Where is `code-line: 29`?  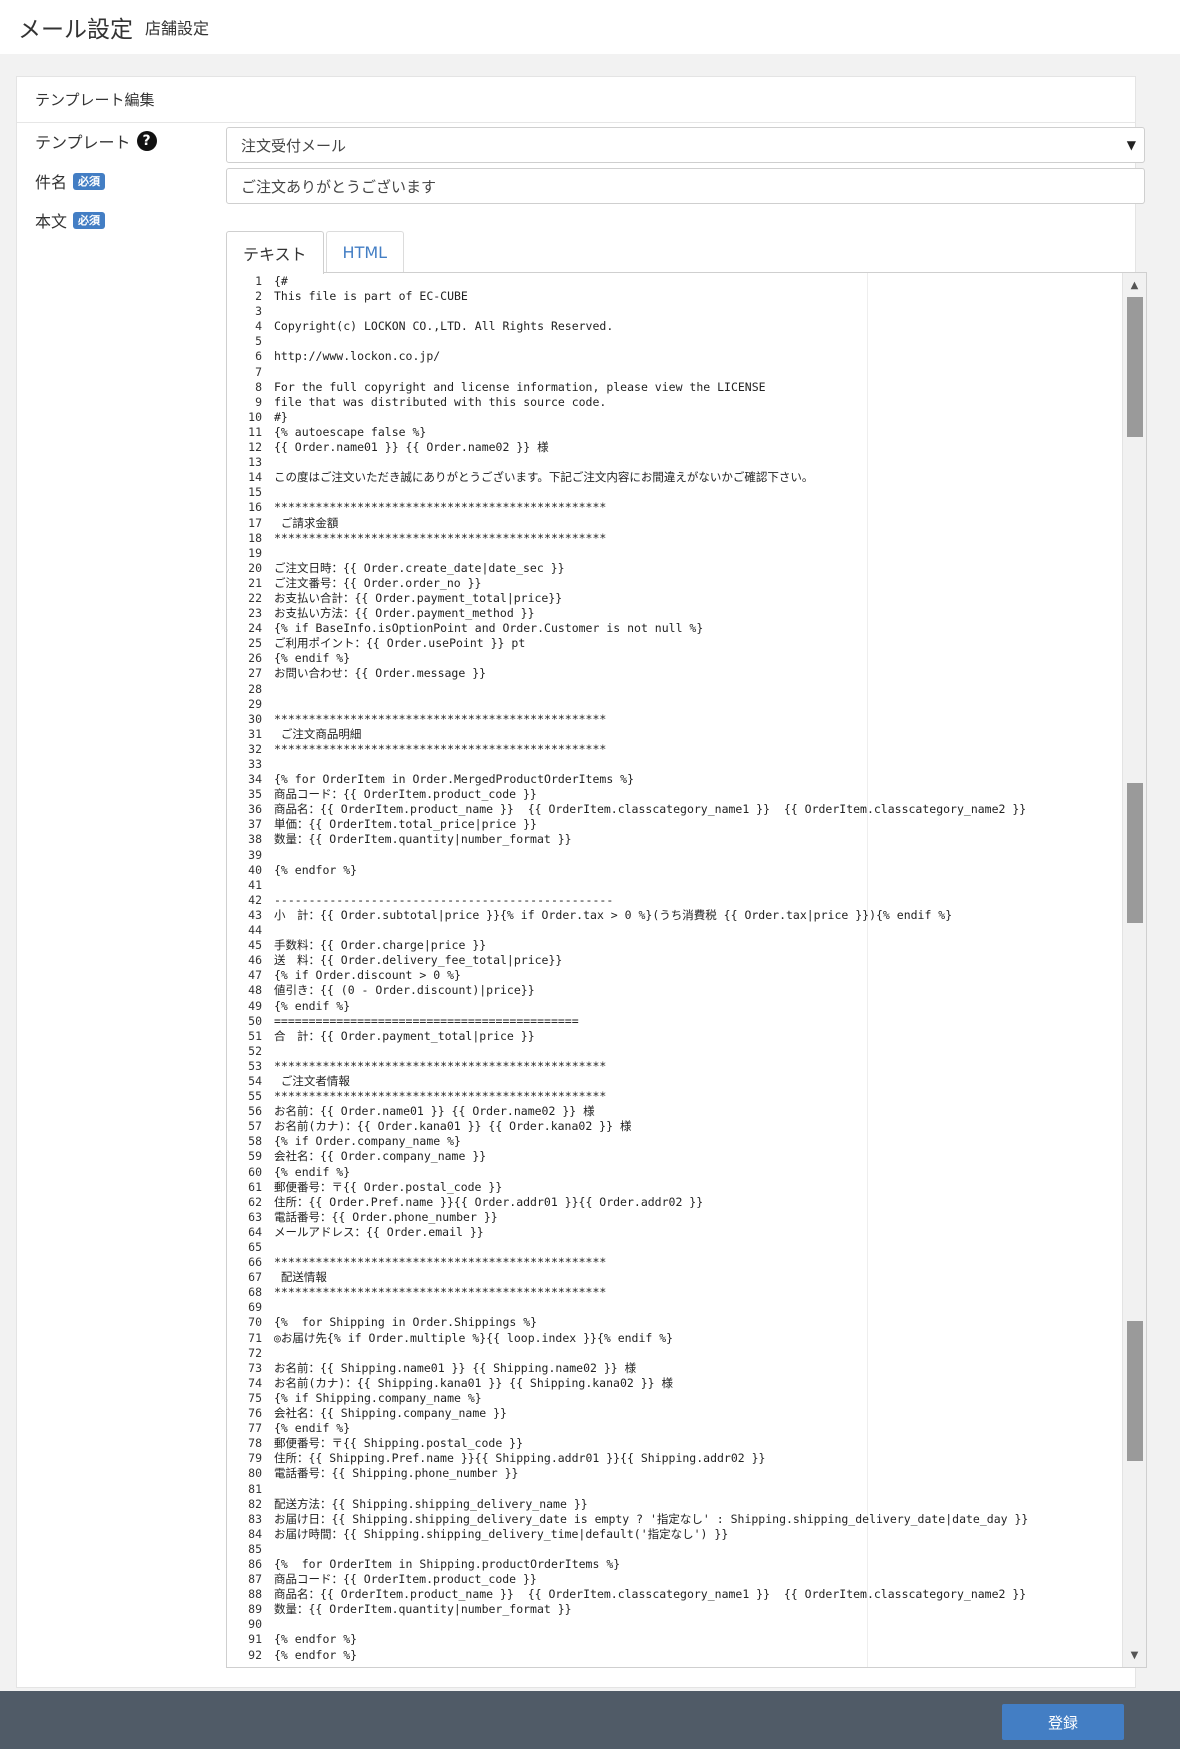 code-line: 29 is located at coordinates (674, 704).